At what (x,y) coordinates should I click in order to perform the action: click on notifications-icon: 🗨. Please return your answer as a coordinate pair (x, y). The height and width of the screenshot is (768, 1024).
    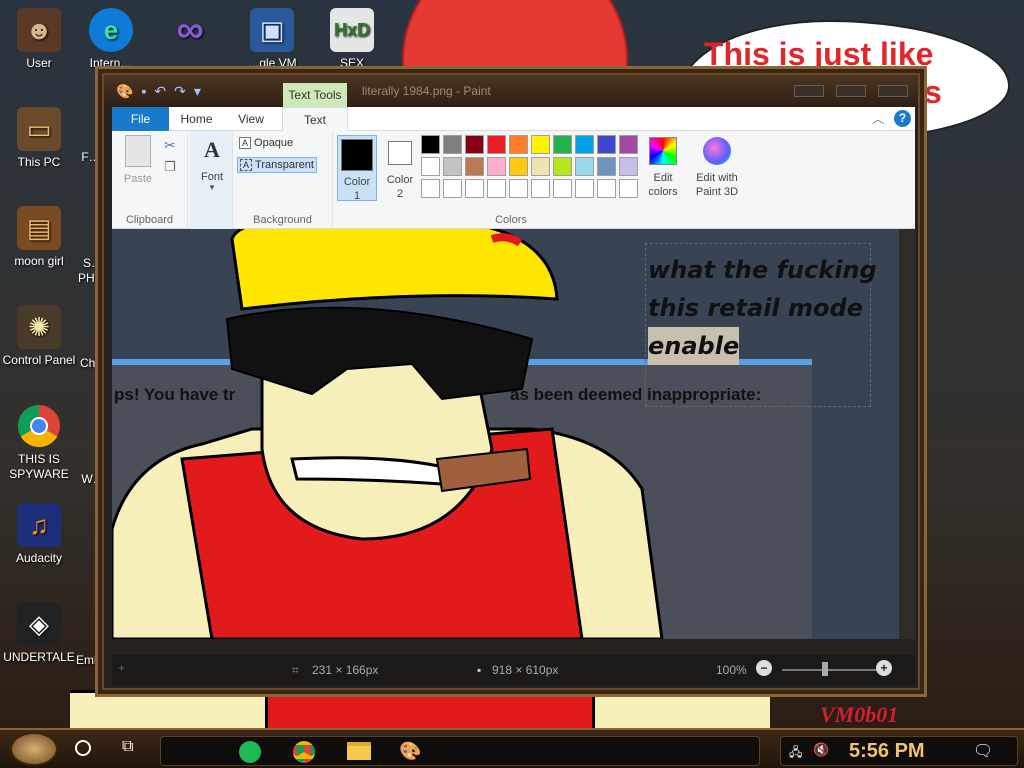
    Looking at the image, I should click on (983, 751).